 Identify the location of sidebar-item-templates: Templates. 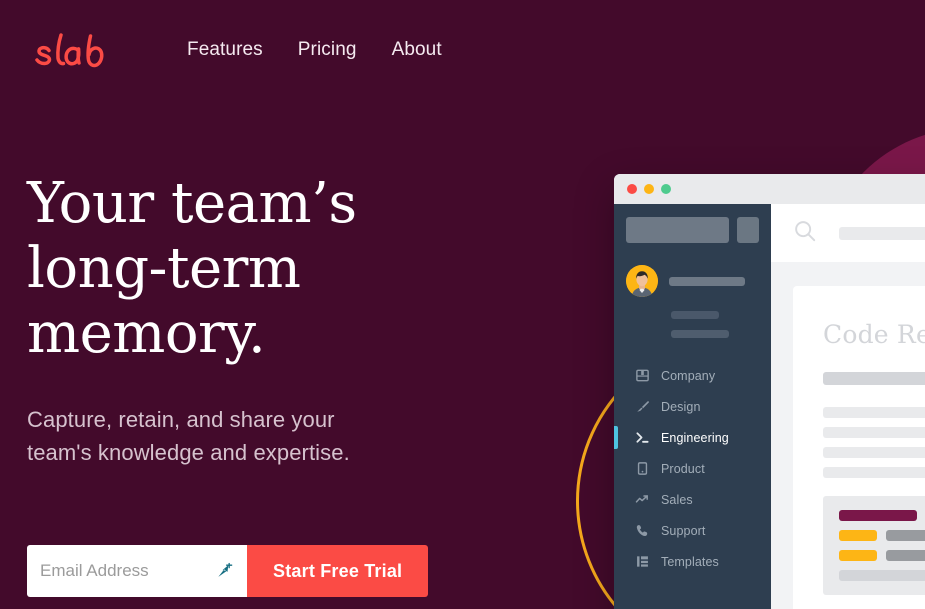
(692, 561).